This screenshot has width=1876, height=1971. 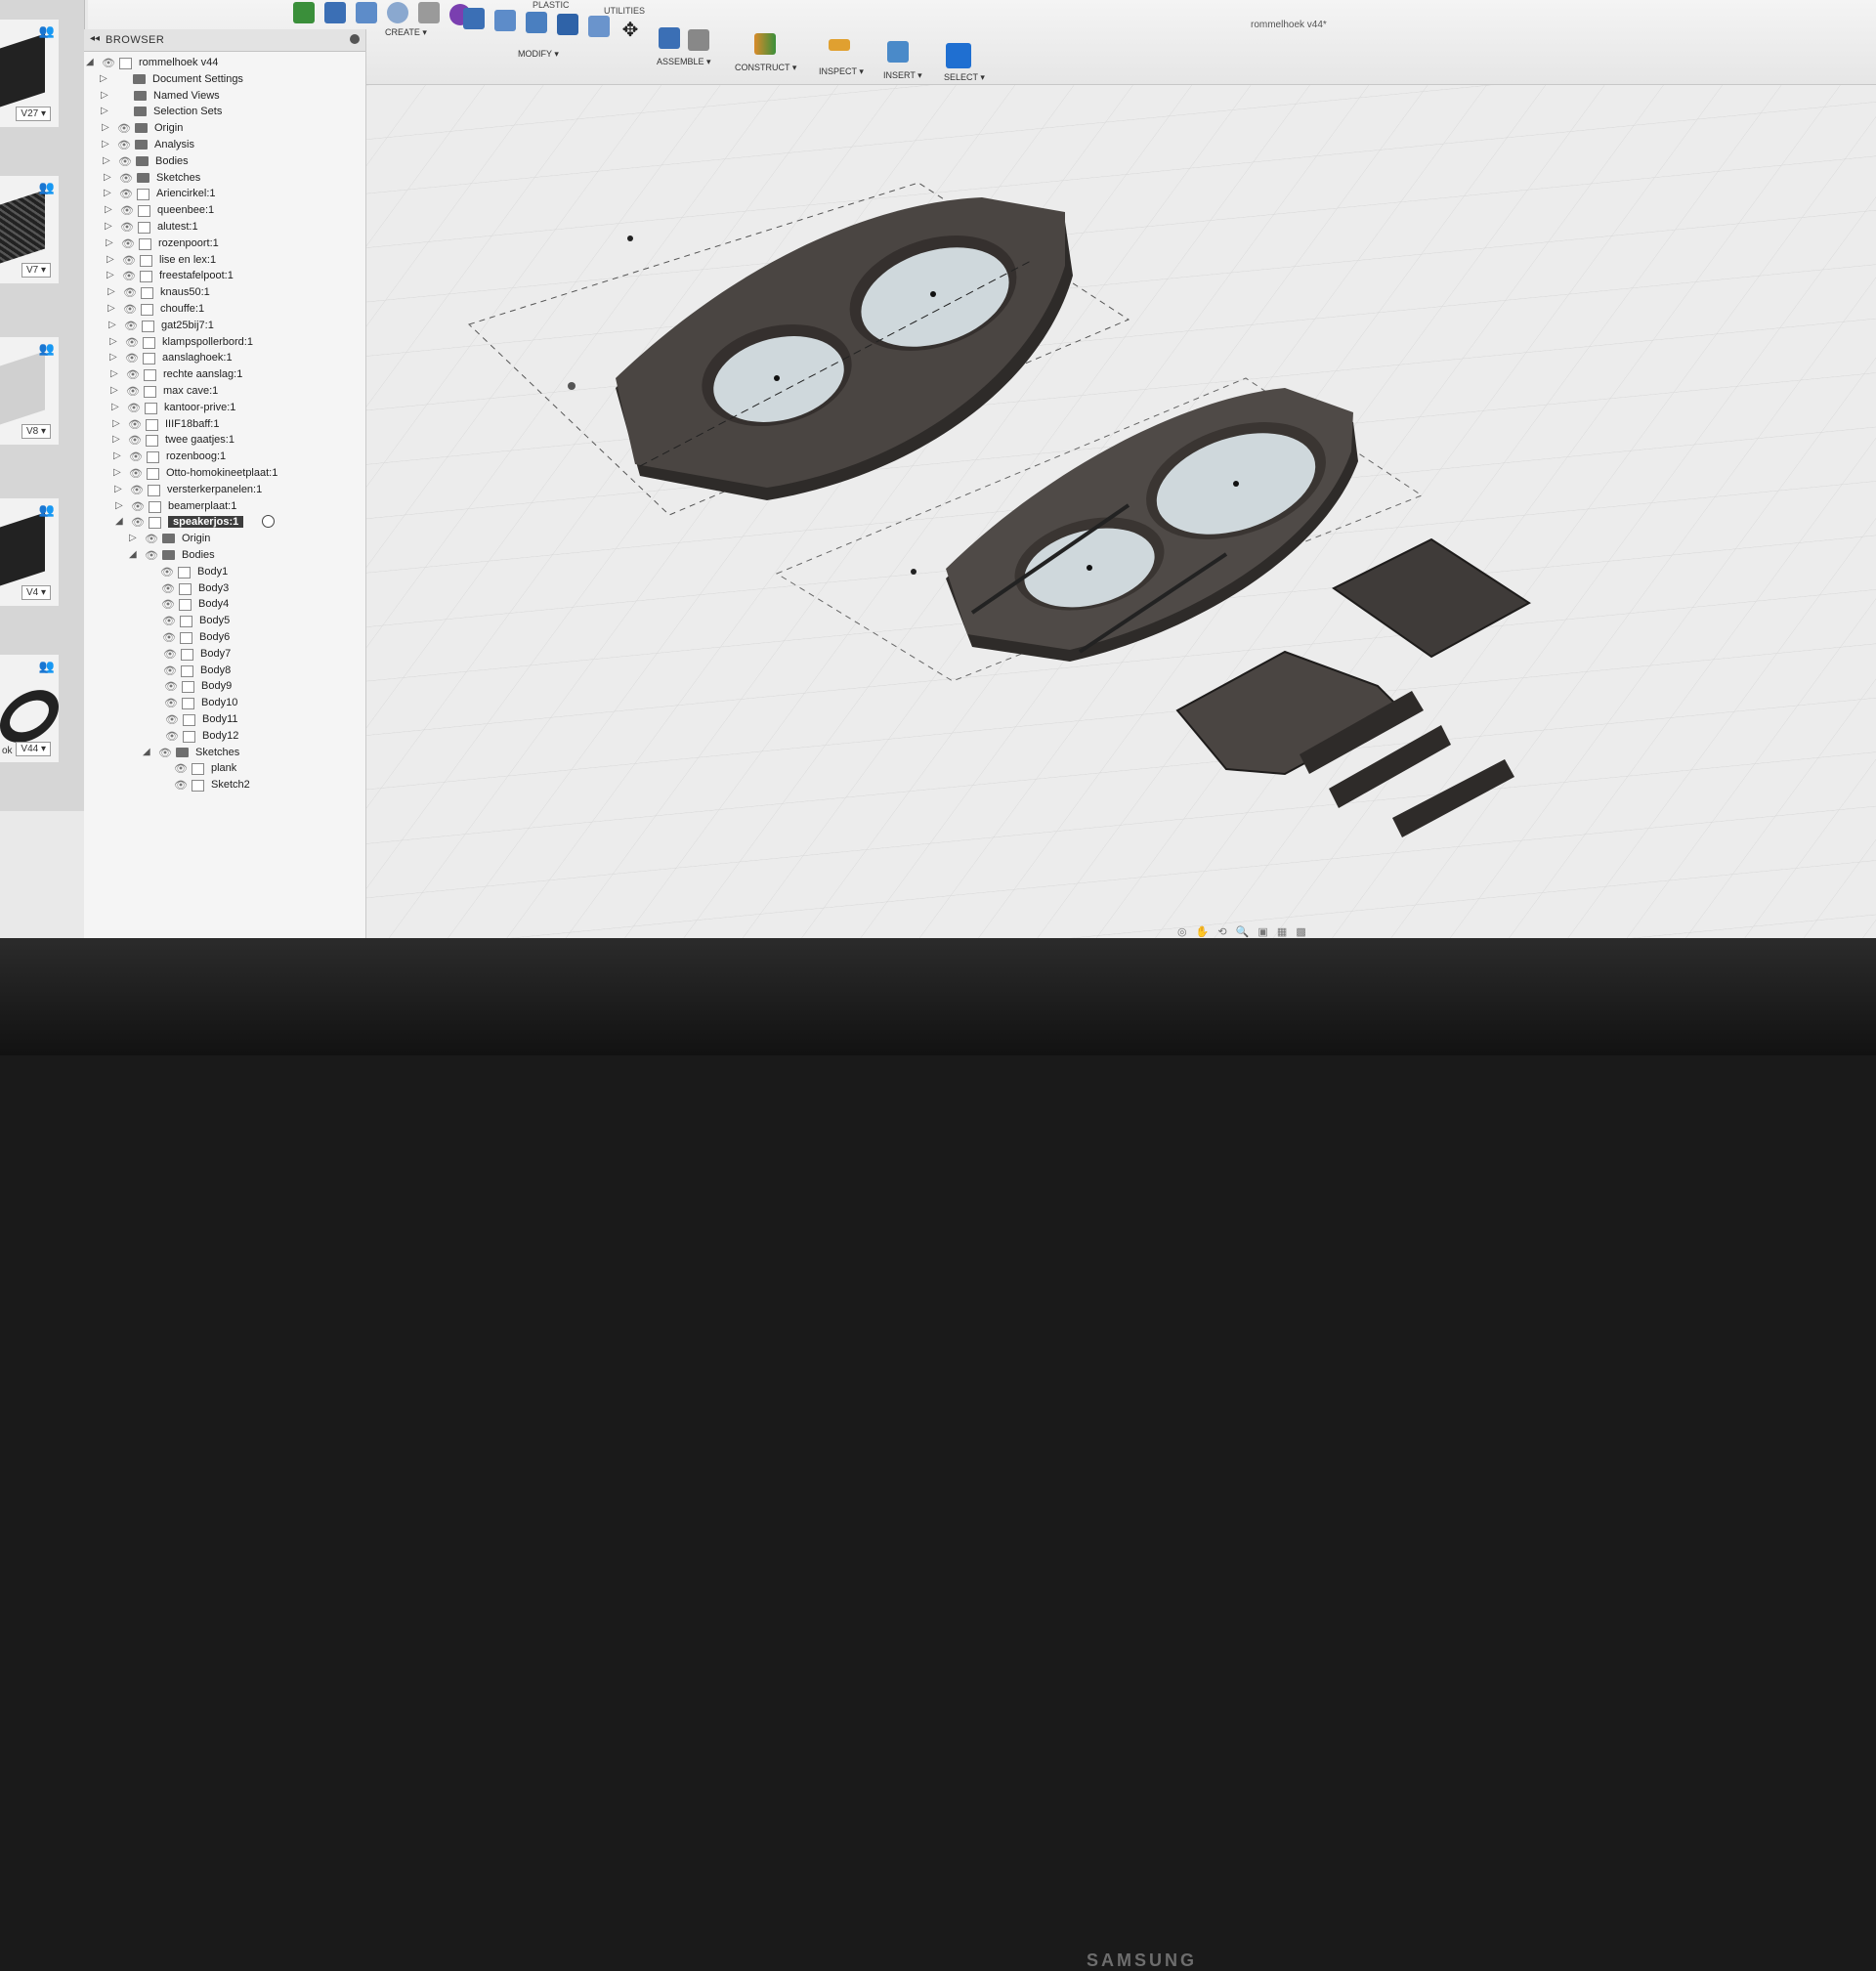 What do you see at coordinates (224, 457) in the screenshot?
I see `tree-item: ▷ 👁 rozenboog:1` at bounding box center [224, 457].